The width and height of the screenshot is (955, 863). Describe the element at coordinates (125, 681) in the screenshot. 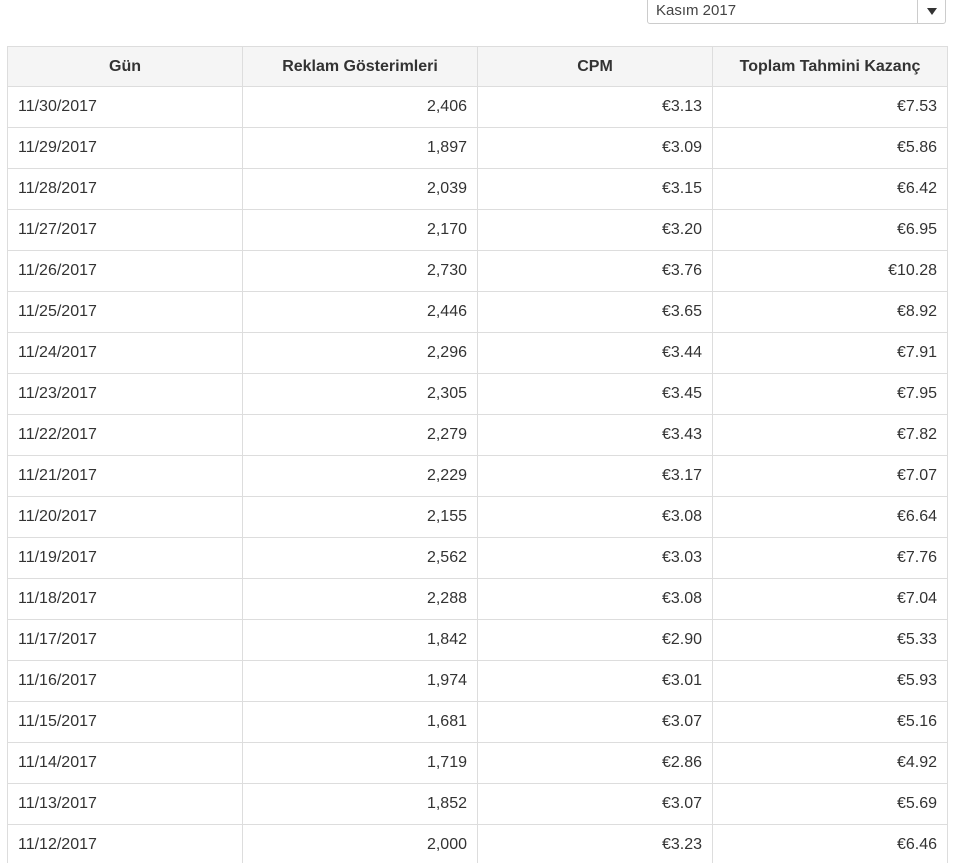

I see `cell-day: 11/16/2017` at that location.